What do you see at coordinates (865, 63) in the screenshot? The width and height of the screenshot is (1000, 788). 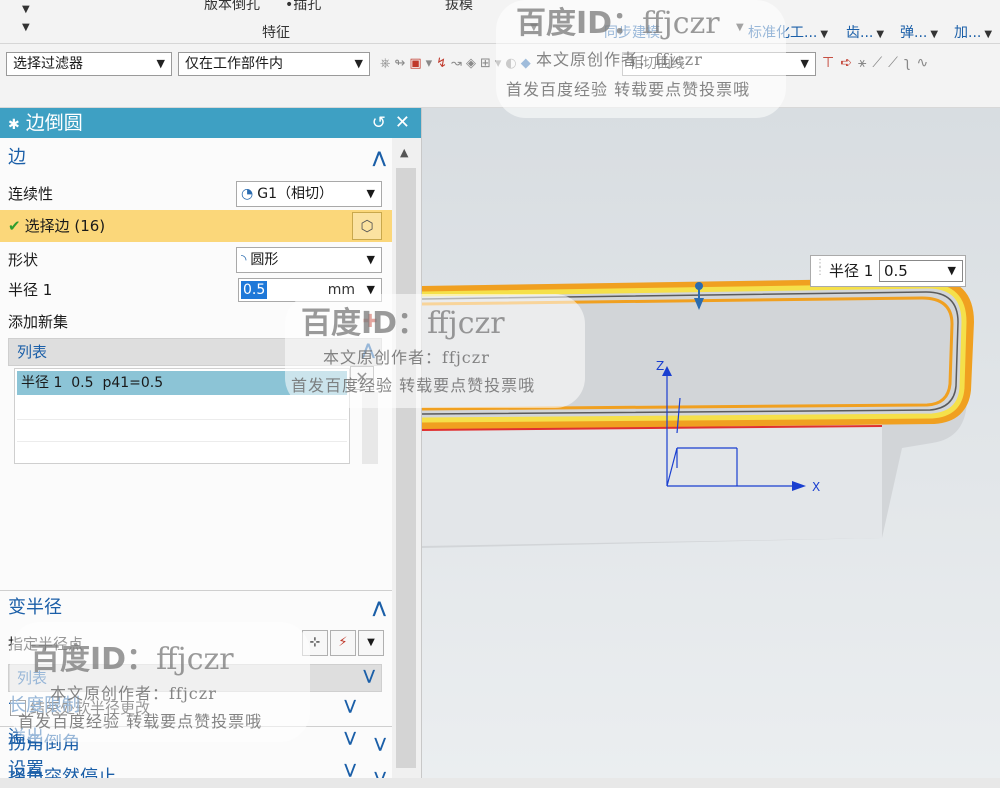 I see `feature-curve-icon: ⚹` at bounding box center [865, 63].